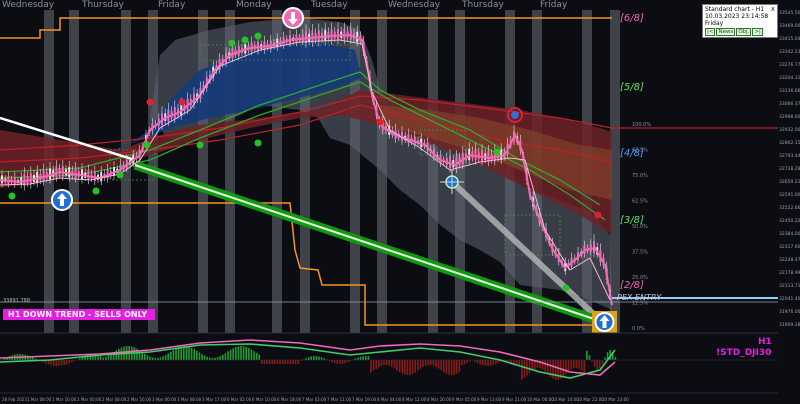 Image resolution: width=800 pixels, height=404 pixels. What do you see at coordinates (632, 18) in the screenshot?
I see `murrey-label-6-8: [6/8]` at bounding box center [632, 18].